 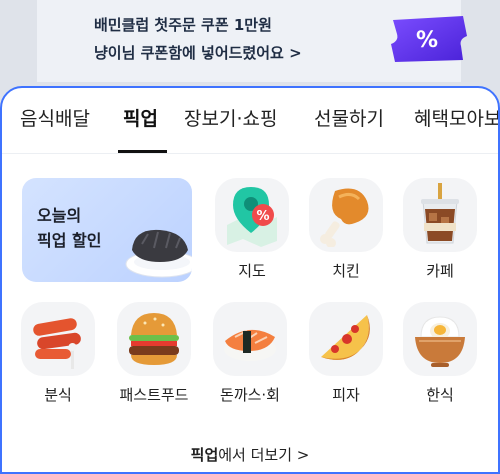 What do you see at coordinates (252, 41) in the screenshot?
I see `coupon-banner: 배민클럽 첫주문 쿠폰 1만원 냥이님 쿠폰함에 넣어드렸어요 > %` at bounding box center [252, 41].